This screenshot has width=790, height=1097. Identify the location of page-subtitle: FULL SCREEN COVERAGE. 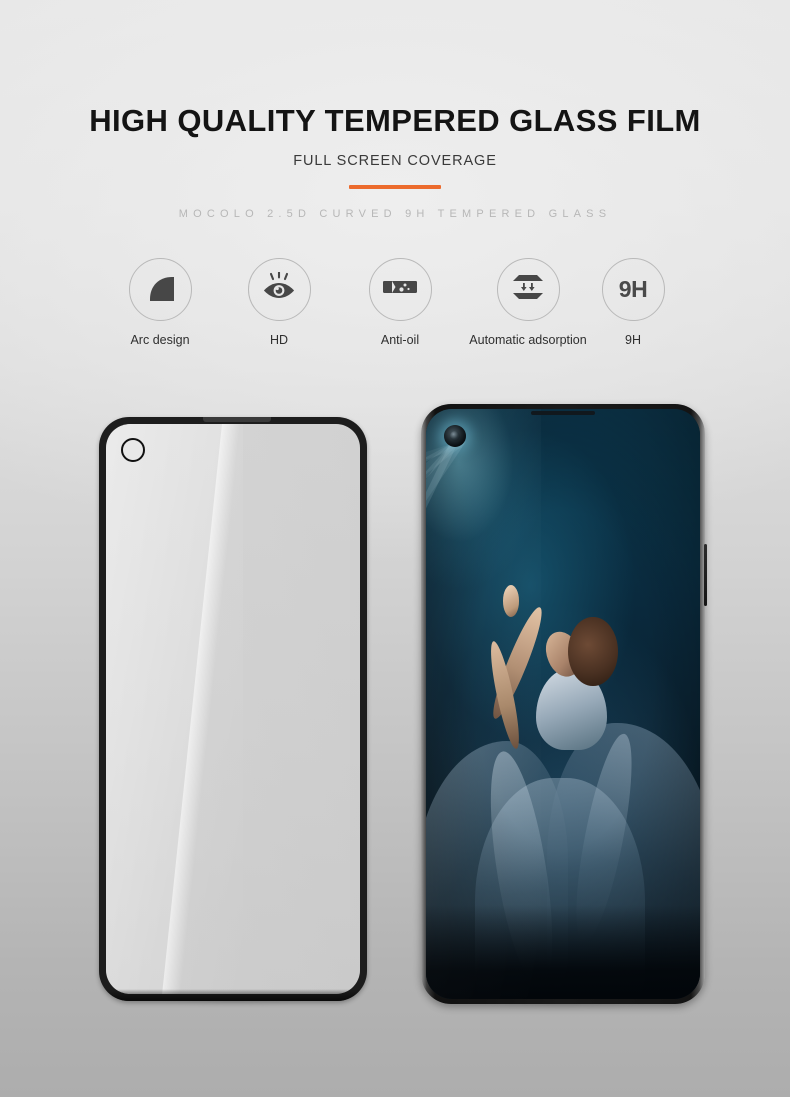
(395, 160).